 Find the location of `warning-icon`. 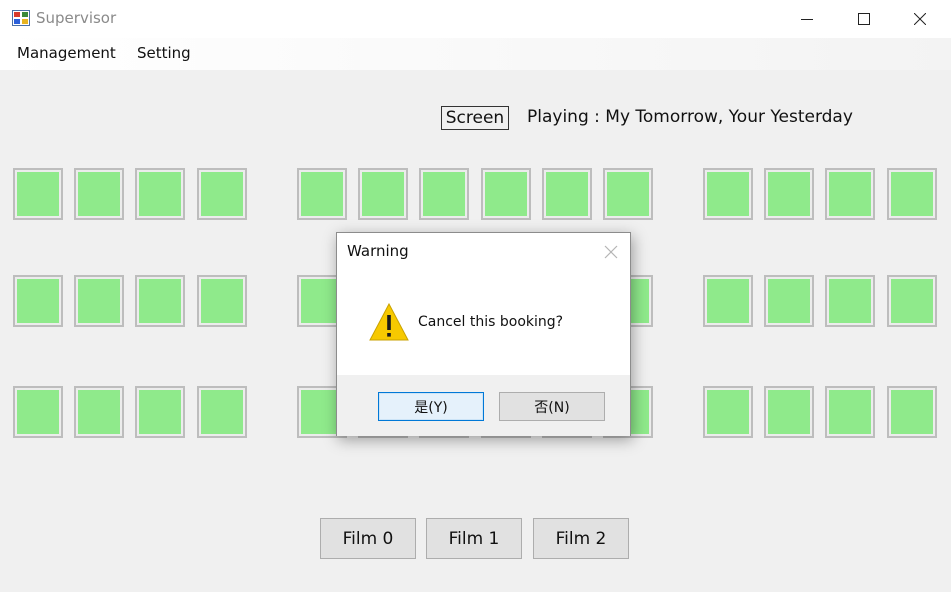

warning-icon is located at coordinates (389, 321).